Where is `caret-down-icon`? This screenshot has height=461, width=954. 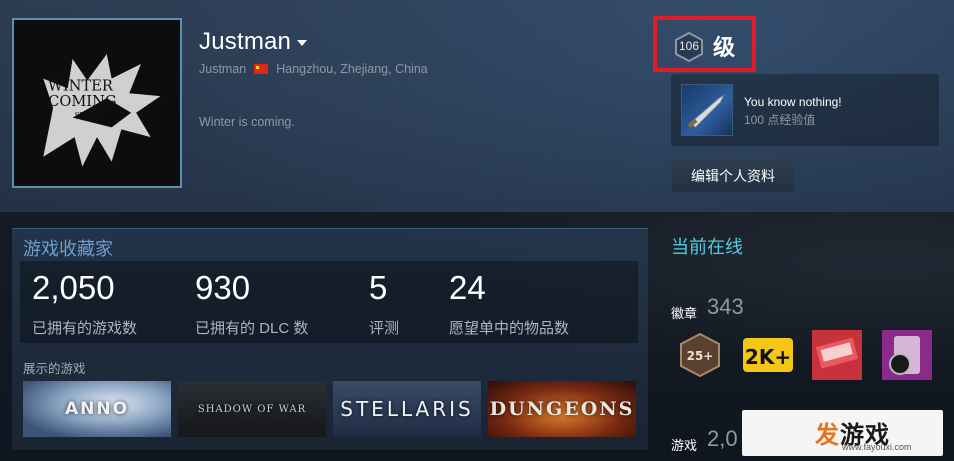 caret-down-icon is located at coordinates (302, 42).